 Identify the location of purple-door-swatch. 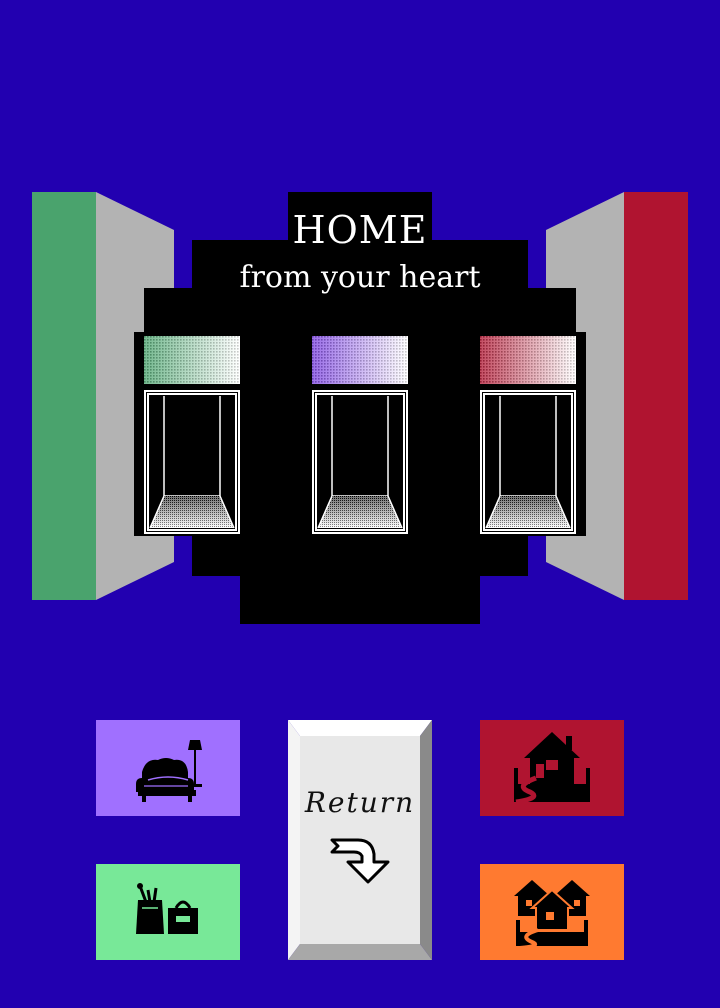
(360, 360).